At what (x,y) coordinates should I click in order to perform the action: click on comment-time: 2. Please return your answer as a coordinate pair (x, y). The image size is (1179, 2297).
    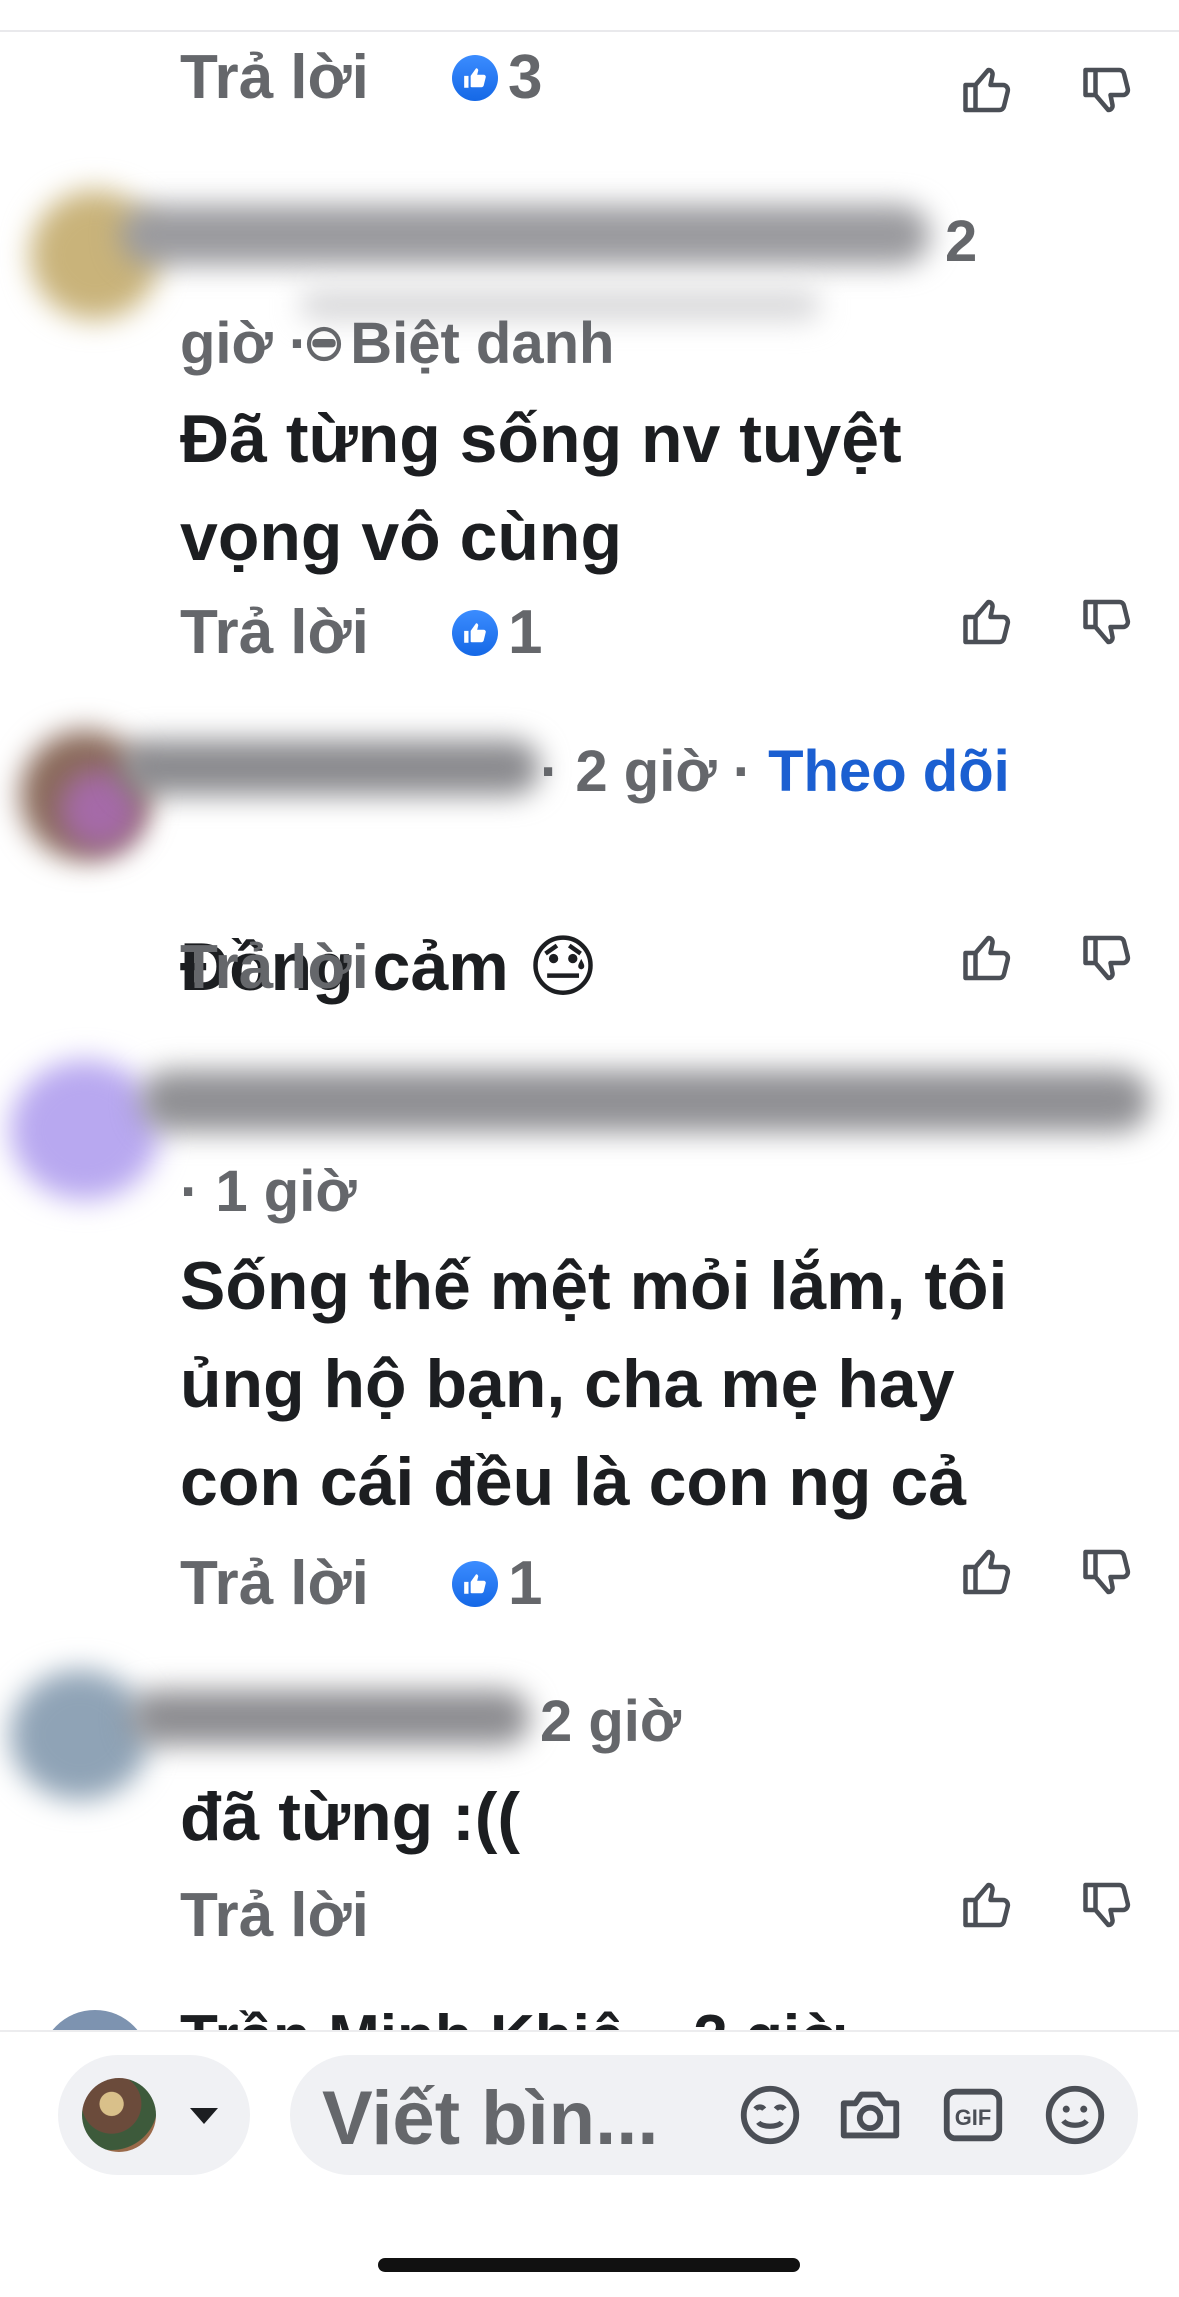
    Looking at the image, I should click on (961, 241).